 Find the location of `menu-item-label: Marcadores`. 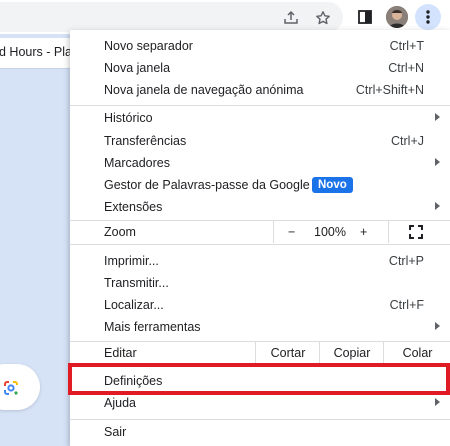

menu-item-label: Marcadores is located at coordinates (137, 163).